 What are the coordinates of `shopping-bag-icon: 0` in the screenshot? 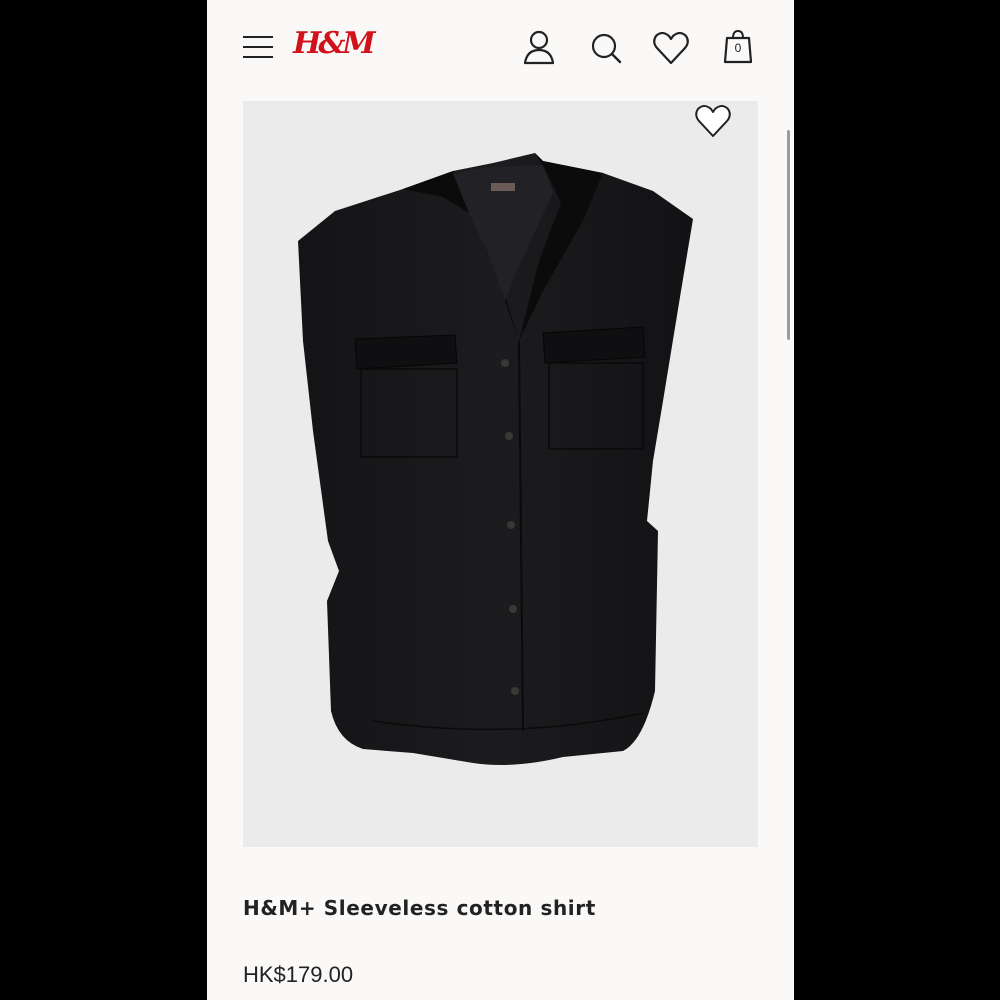 It's located at (739, 48).